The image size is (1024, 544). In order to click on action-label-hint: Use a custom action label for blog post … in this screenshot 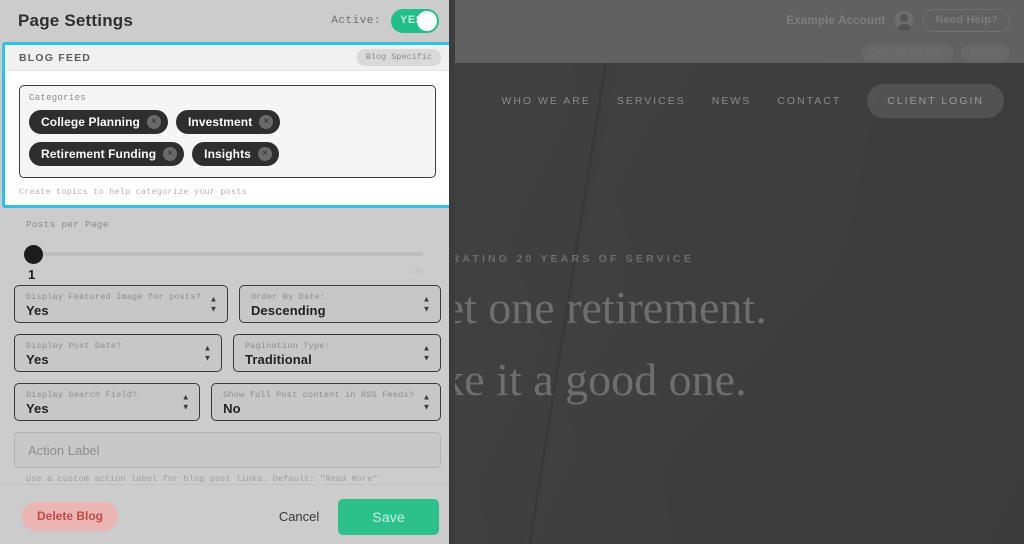, I will do `click(202, 479)`.